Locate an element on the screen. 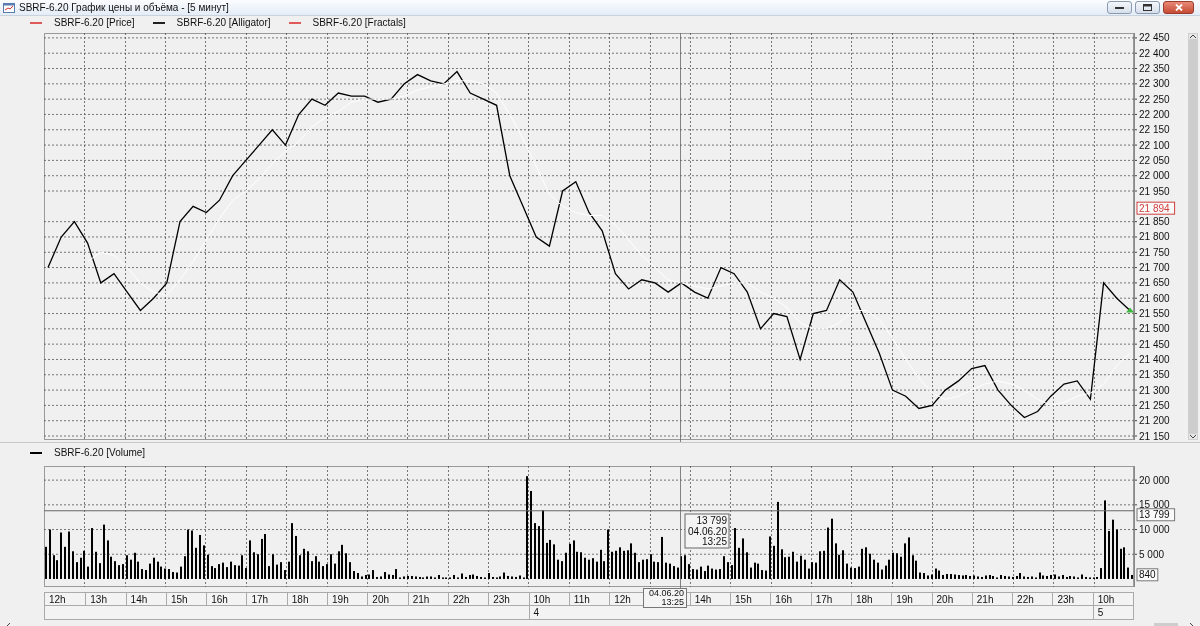  axis-tick-label: 21 950 is located at coordinates (1154, 191).